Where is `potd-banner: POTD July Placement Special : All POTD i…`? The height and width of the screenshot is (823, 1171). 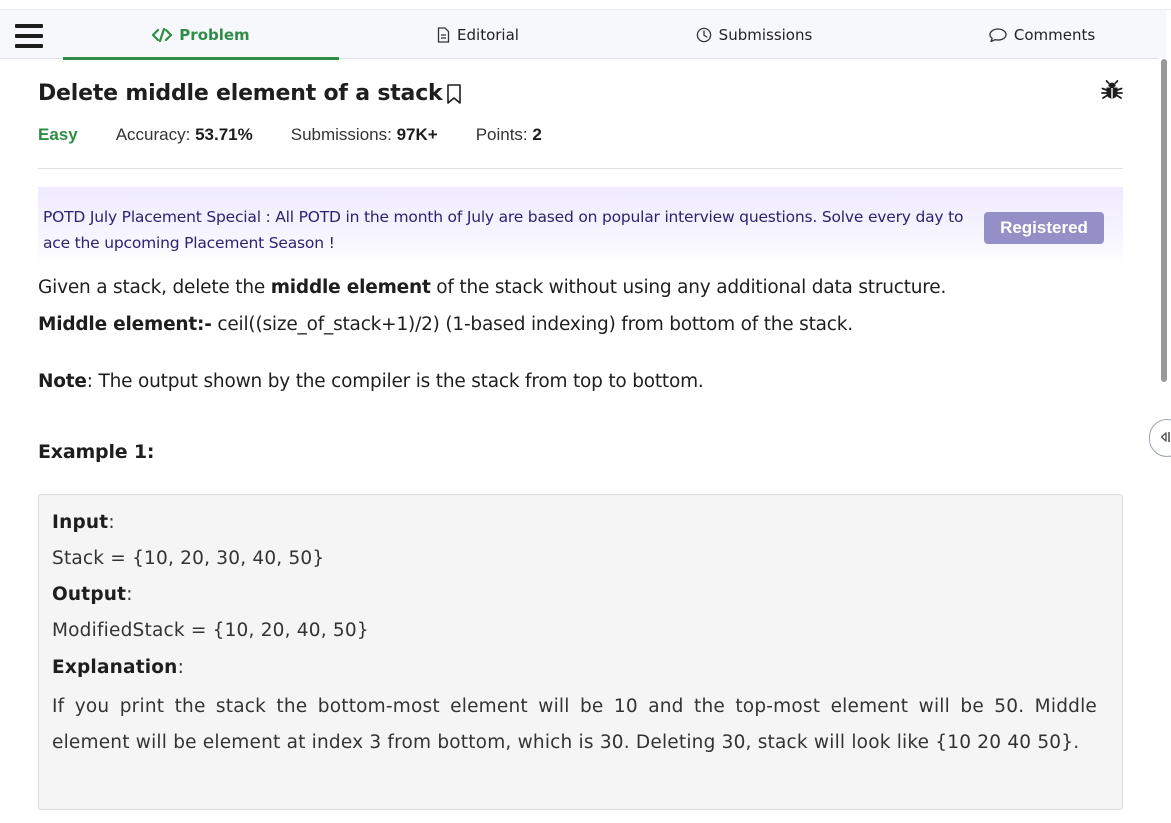 potd-banner: POTD July Placement Special : All POTD i… is located at coordinates (580, 226).